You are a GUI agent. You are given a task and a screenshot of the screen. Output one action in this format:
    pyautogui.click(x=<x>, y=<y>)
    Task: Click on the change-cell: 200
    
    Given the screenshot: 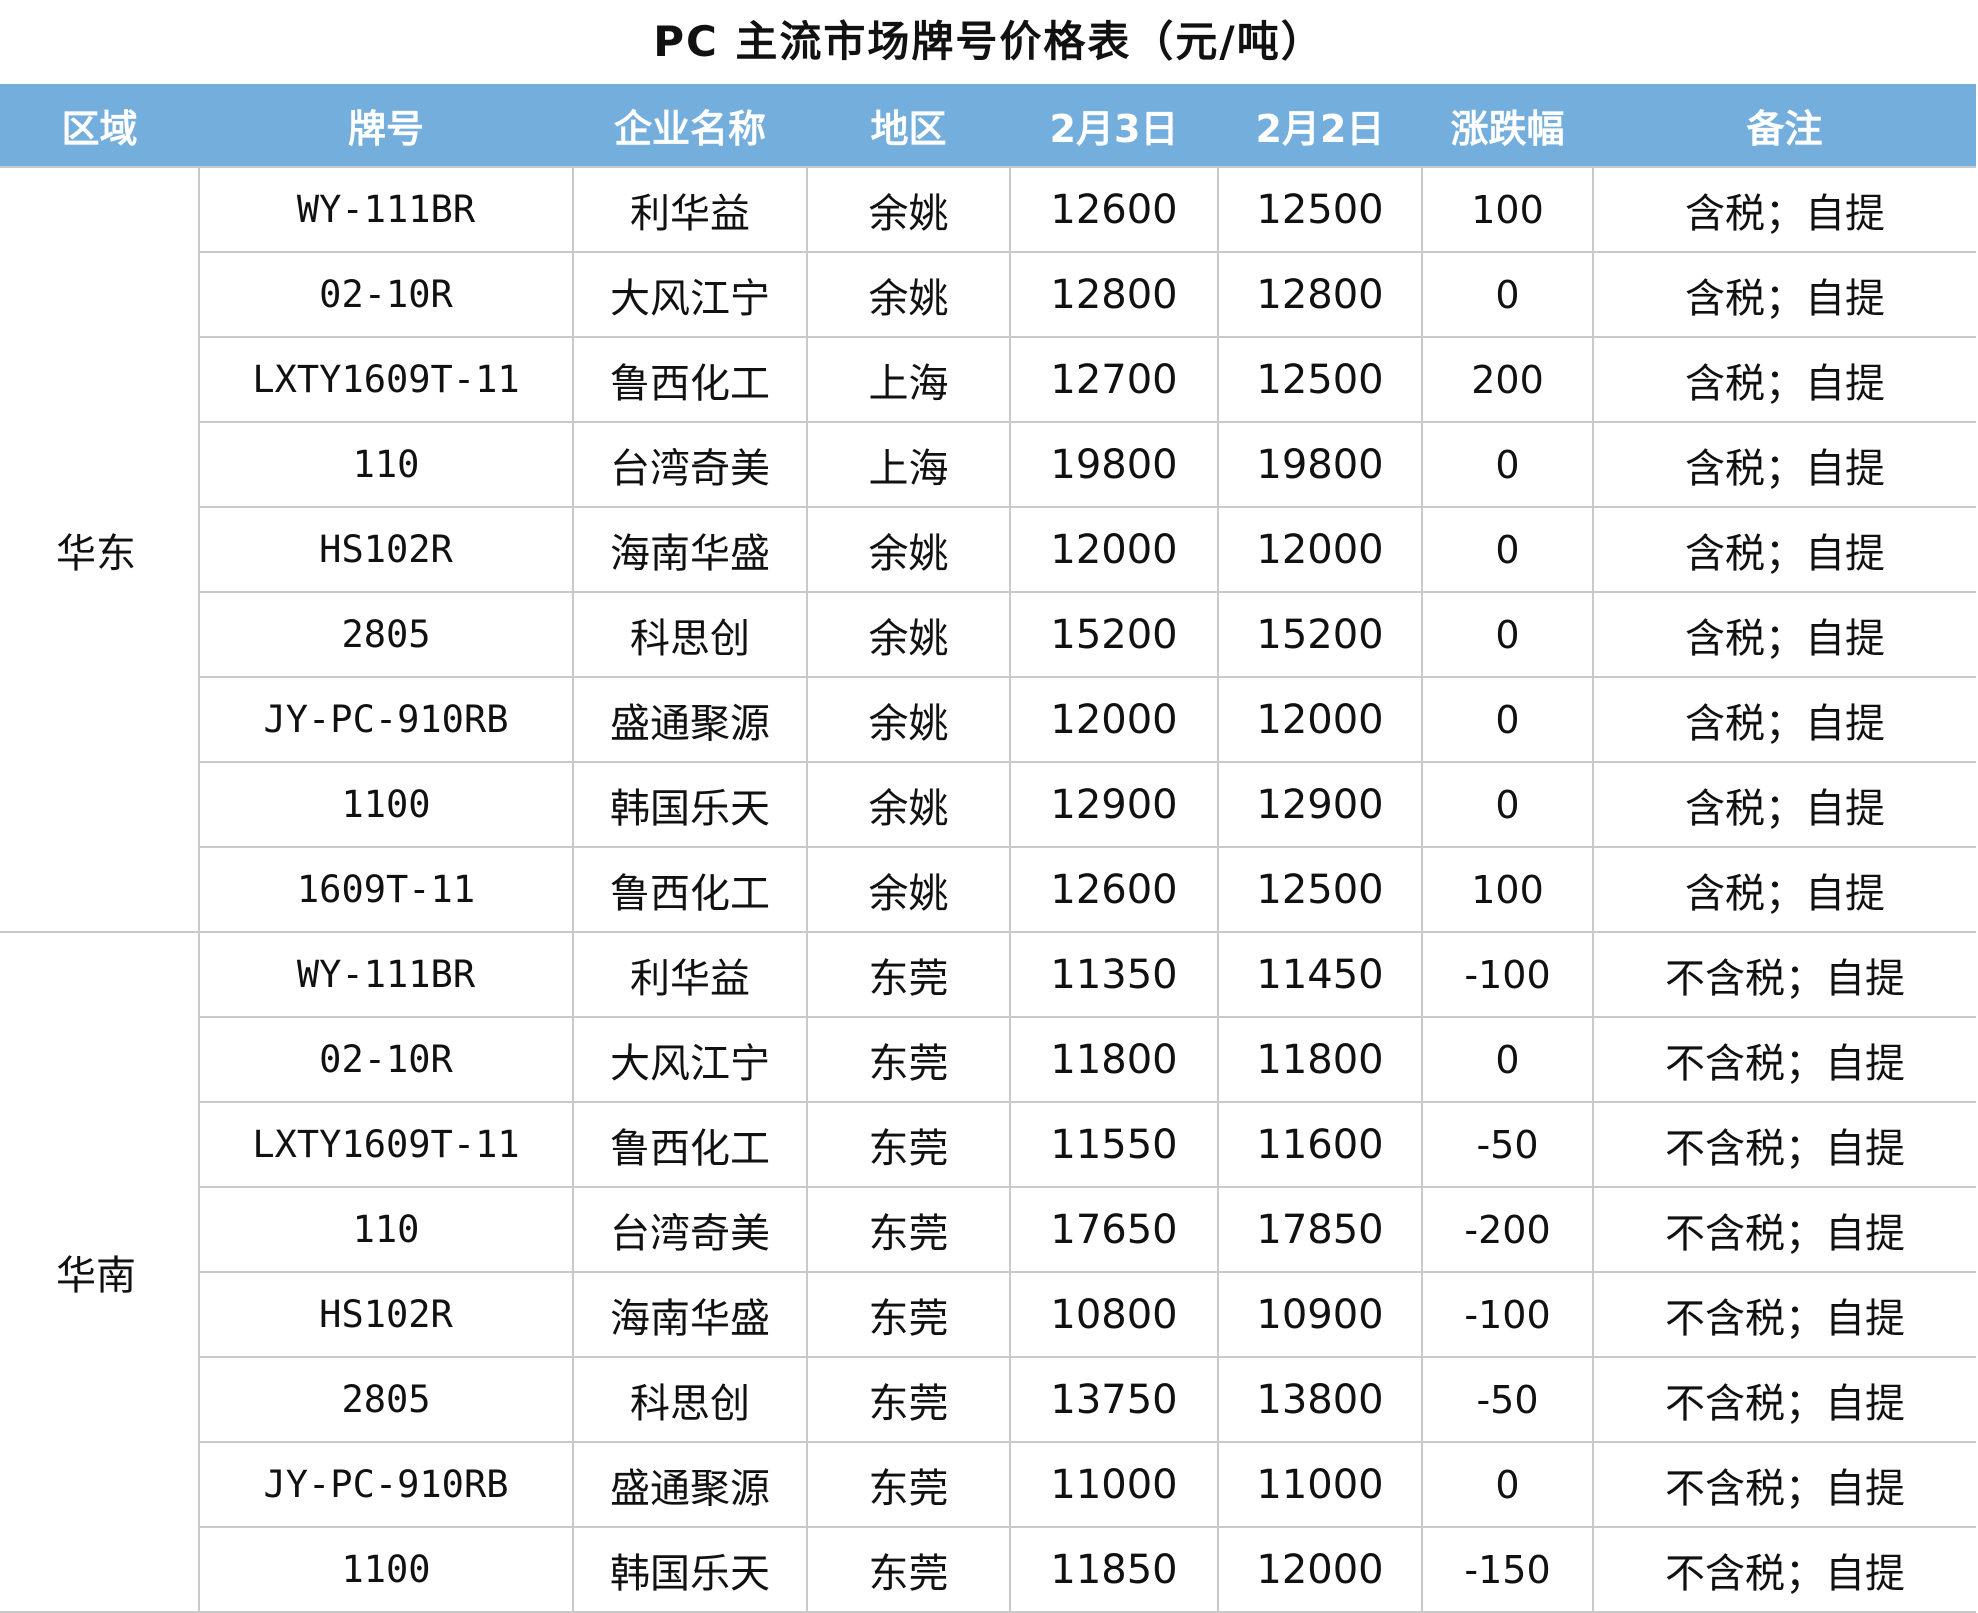 What is the action you would take?
    pyautogui.click(x=1507, y=379)
    